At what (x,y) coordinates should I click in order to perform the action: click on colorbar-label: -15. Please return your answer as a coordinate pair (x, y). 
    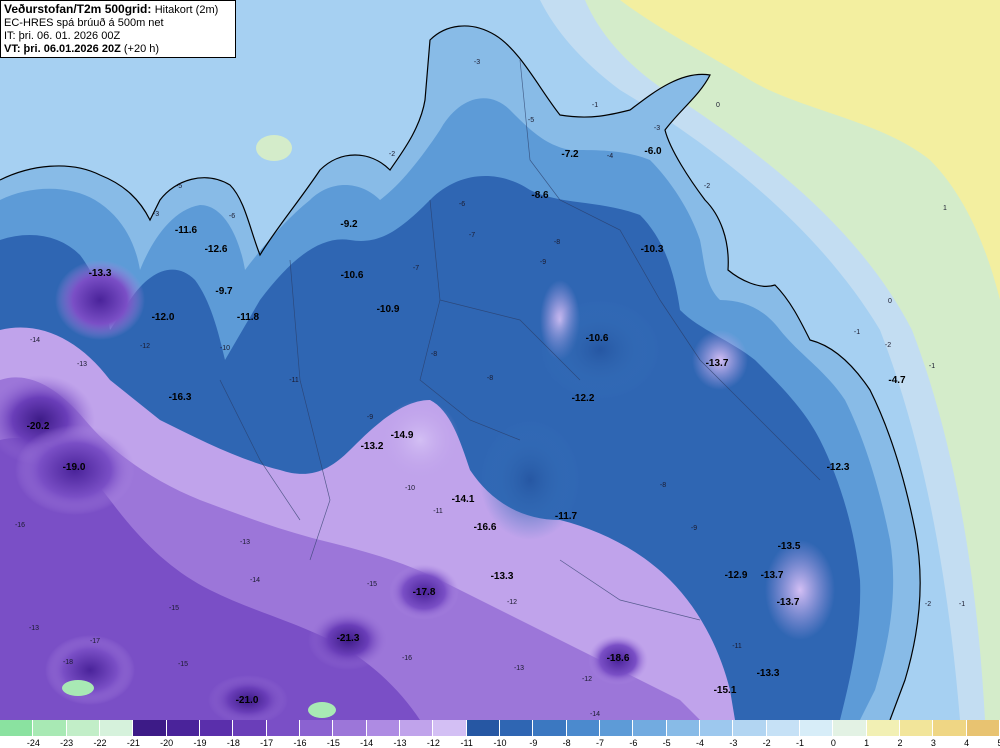
    Looking at the image, I should click on (333, 743).